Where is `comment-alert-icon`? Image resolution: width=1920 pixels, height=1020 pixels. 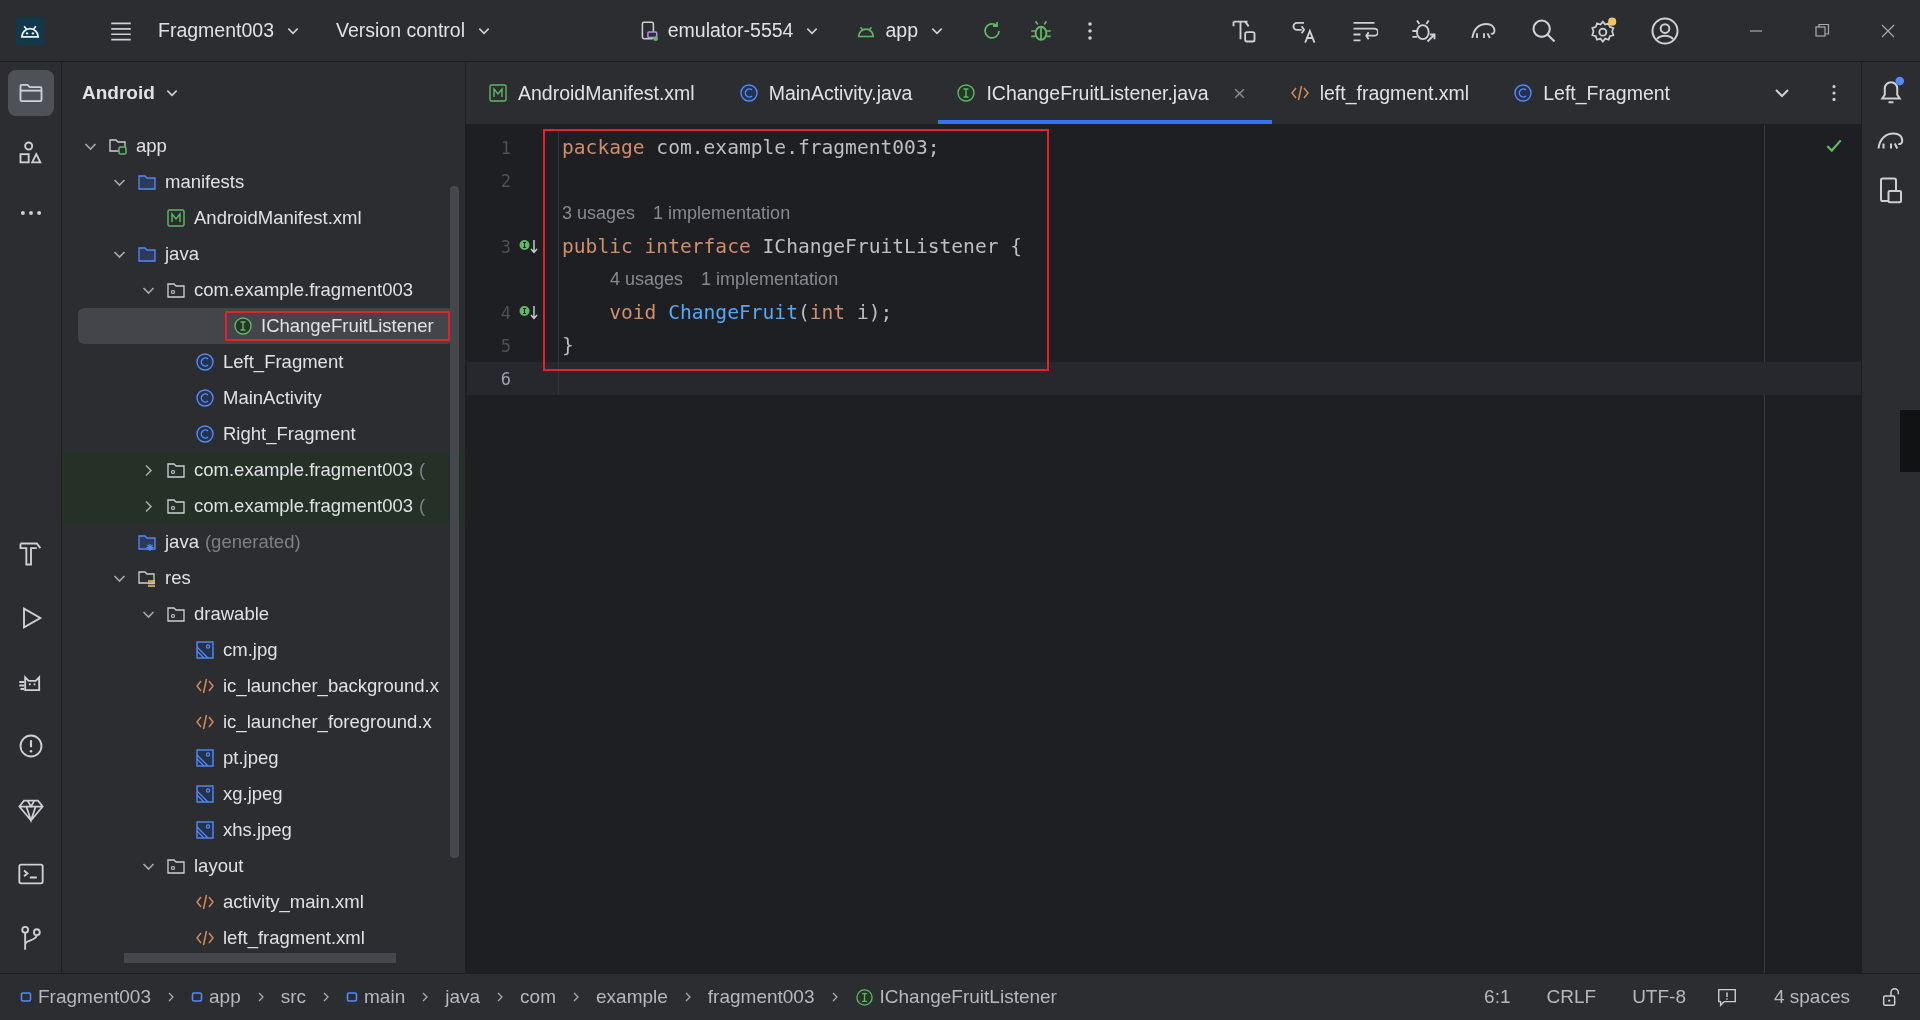 comment-alert-icon is located at coordinates (1726, 997).